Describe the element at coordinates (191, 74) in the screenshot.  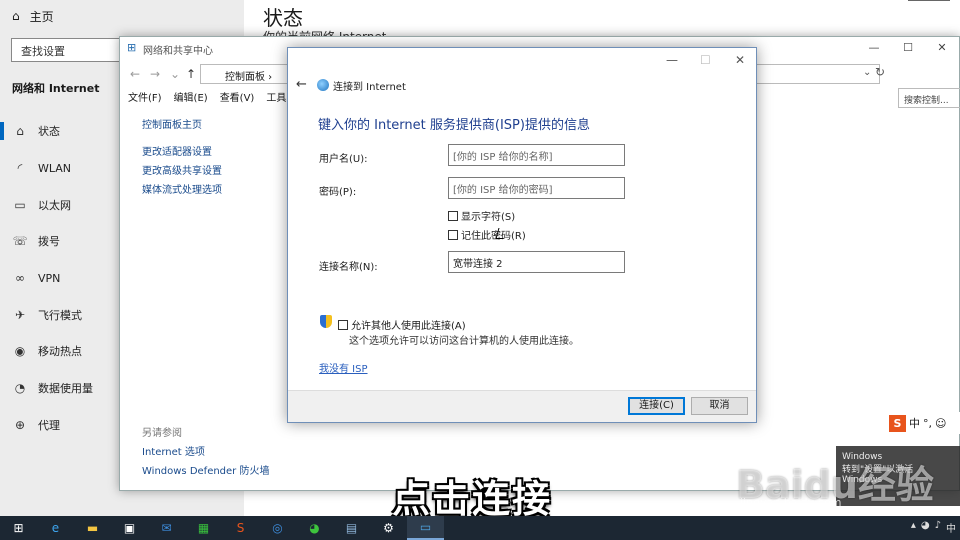
I see `up-arrow-icon: ↑` at that location.